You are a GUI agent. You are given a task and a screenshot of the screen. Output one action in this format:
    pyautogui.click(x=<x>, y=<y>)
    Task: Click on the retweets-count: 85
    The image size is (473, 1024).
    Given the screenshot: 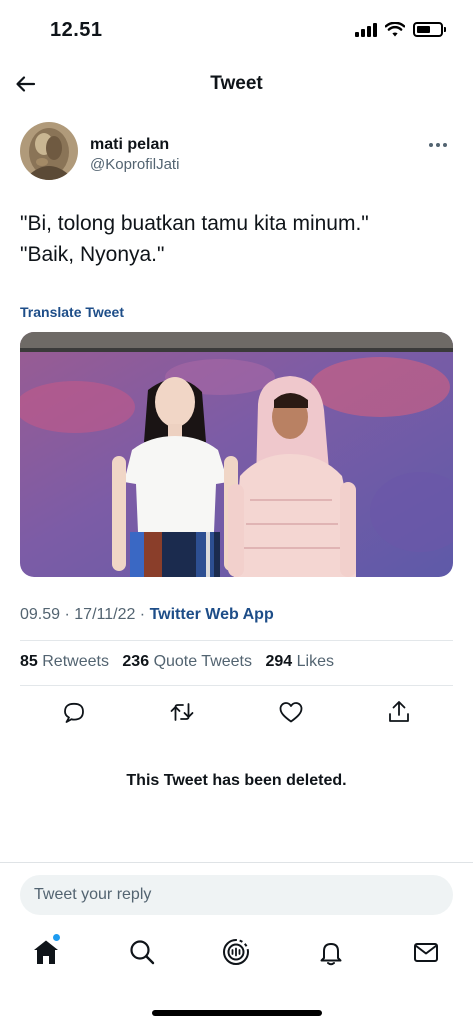 What is the action you would take?
    pyautogui.click(x=29, y=661)
    